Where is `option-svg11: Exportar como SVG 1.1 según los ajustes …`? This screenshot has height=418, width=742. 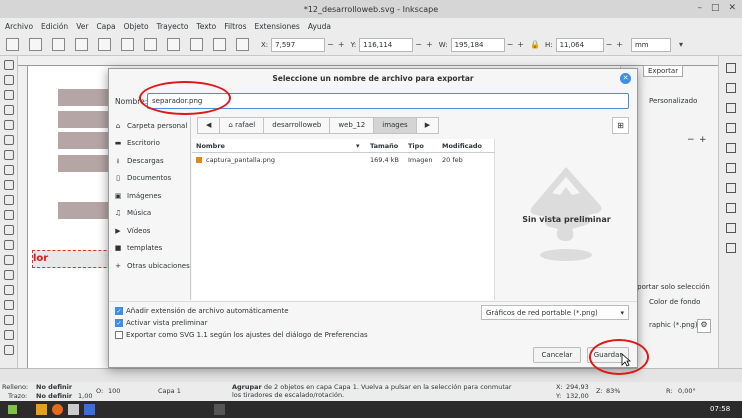
option-svg11: Exportar como SVG 1.1 según los ajustes … is located at coordinates (241, 335).